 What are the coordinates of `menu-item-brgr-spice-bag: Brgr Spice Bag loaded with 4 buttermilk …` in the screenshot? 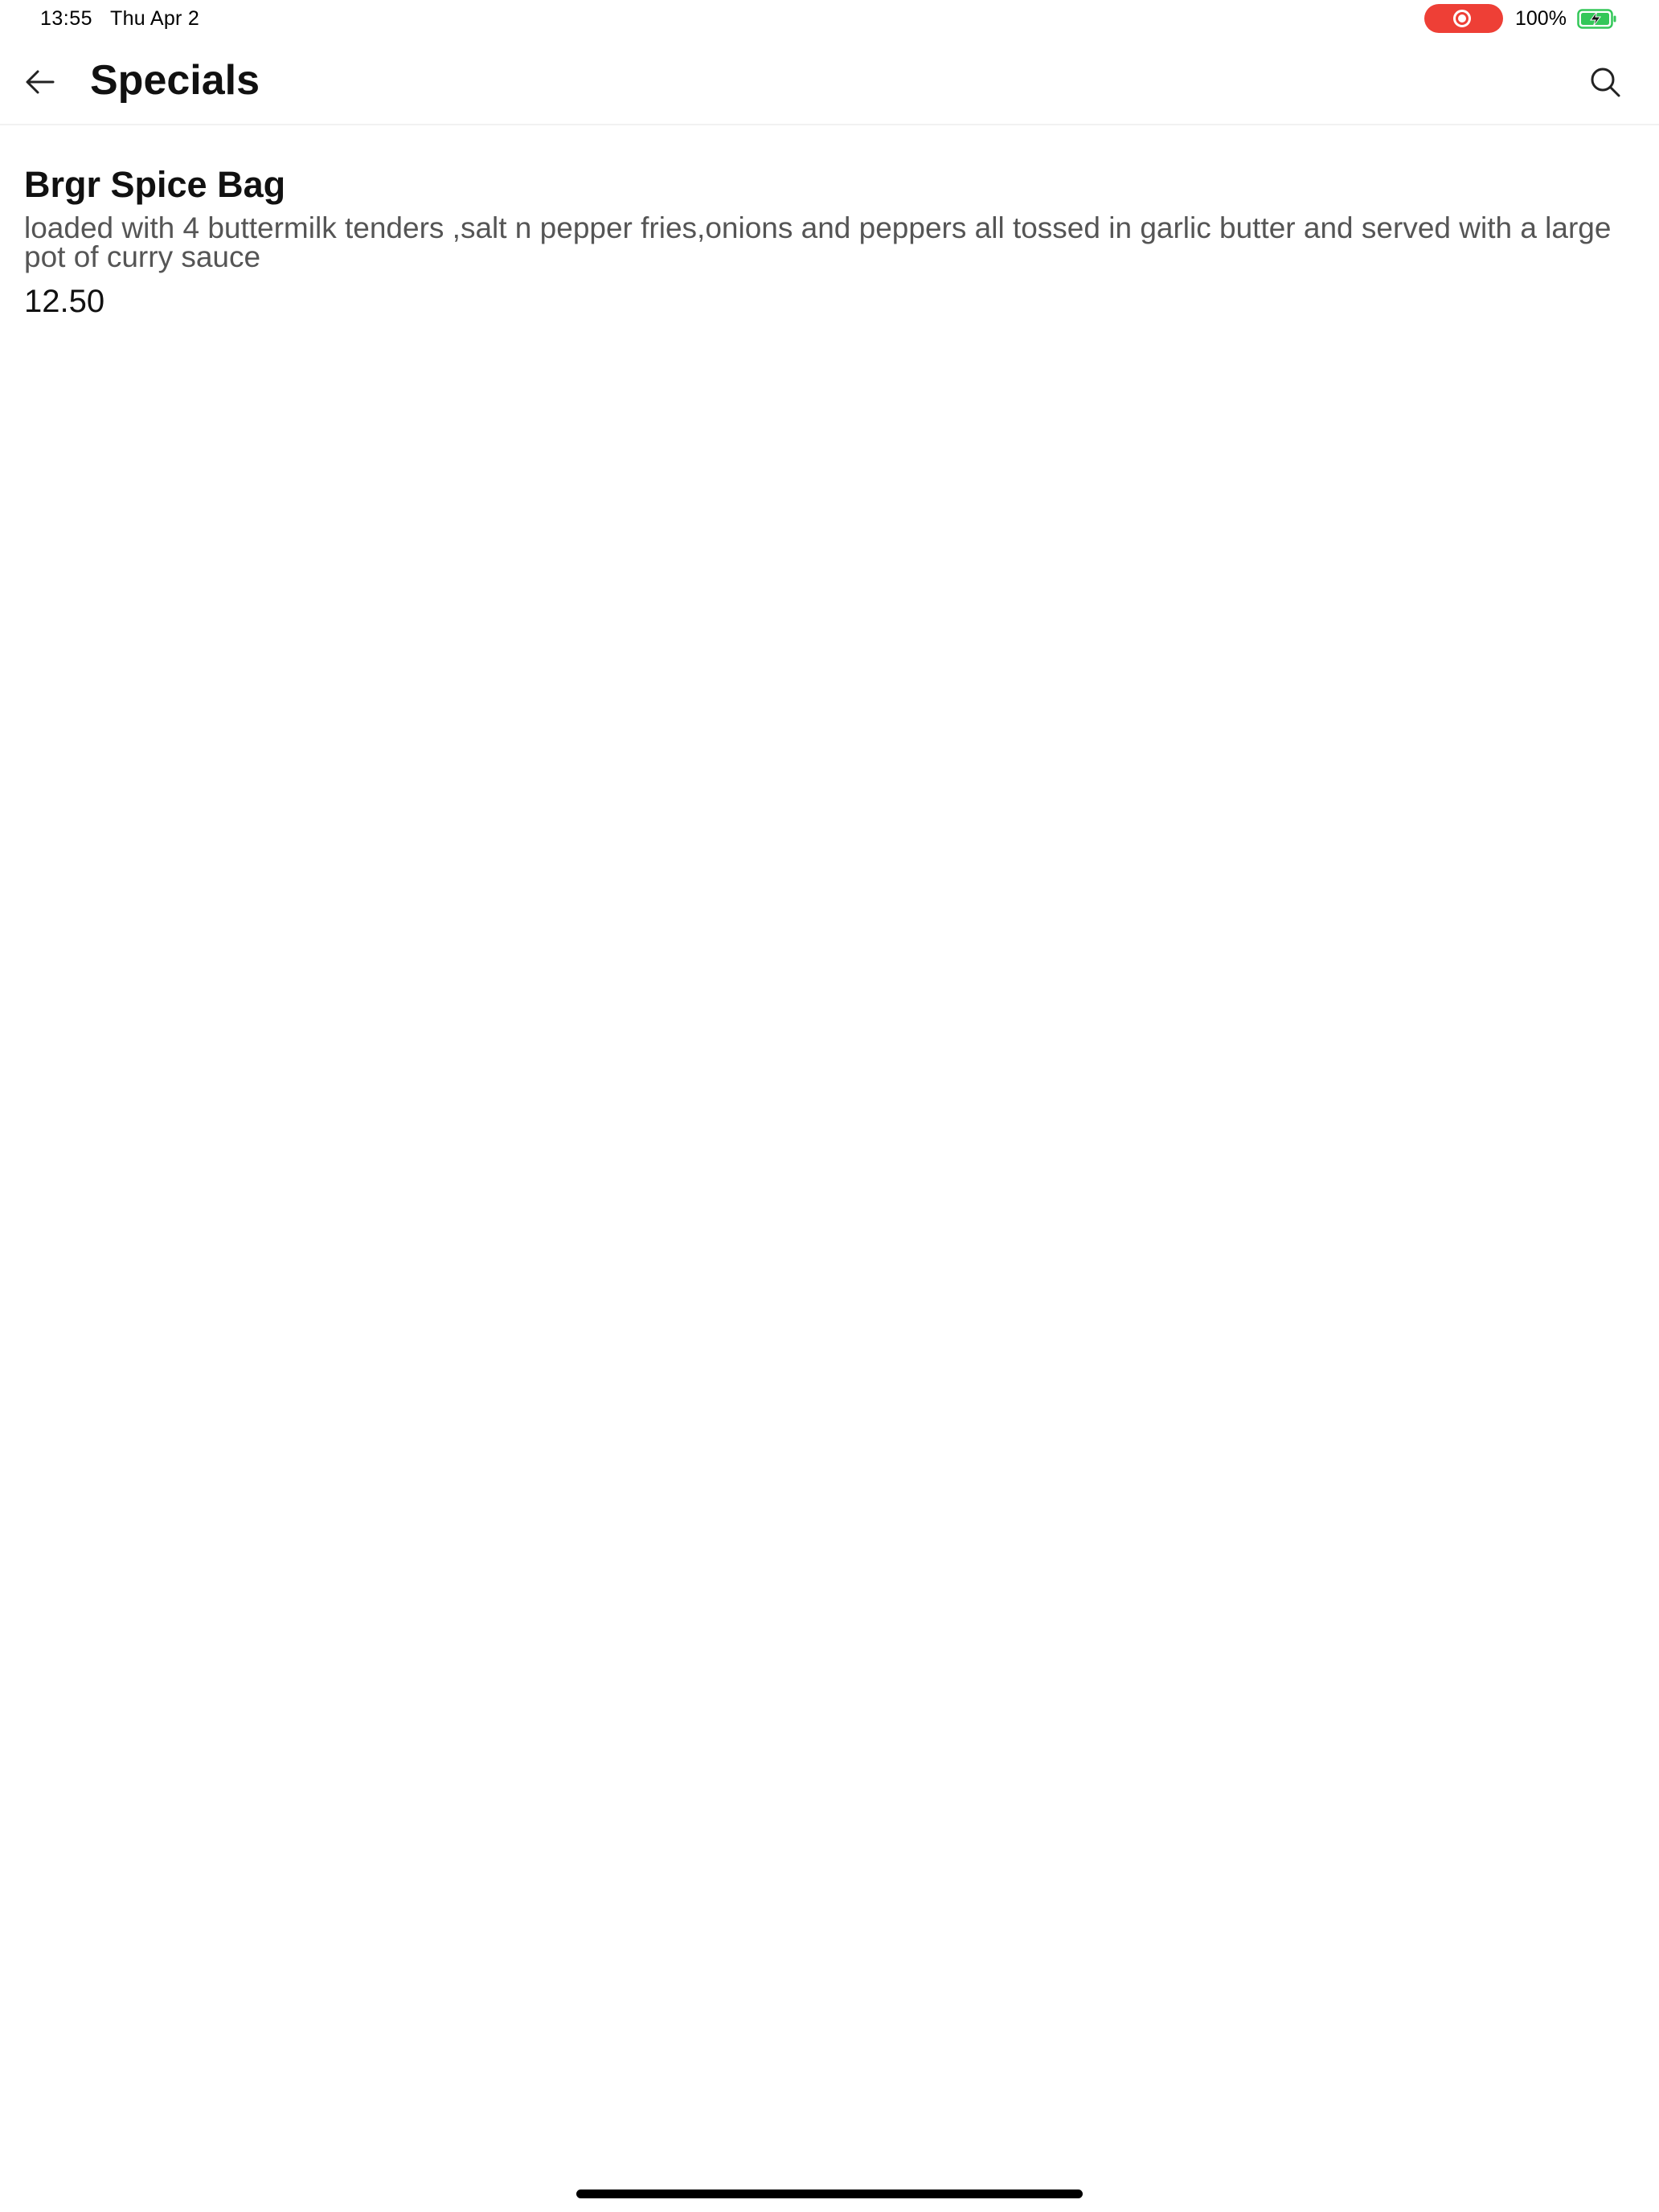 It's located at (829, 242).